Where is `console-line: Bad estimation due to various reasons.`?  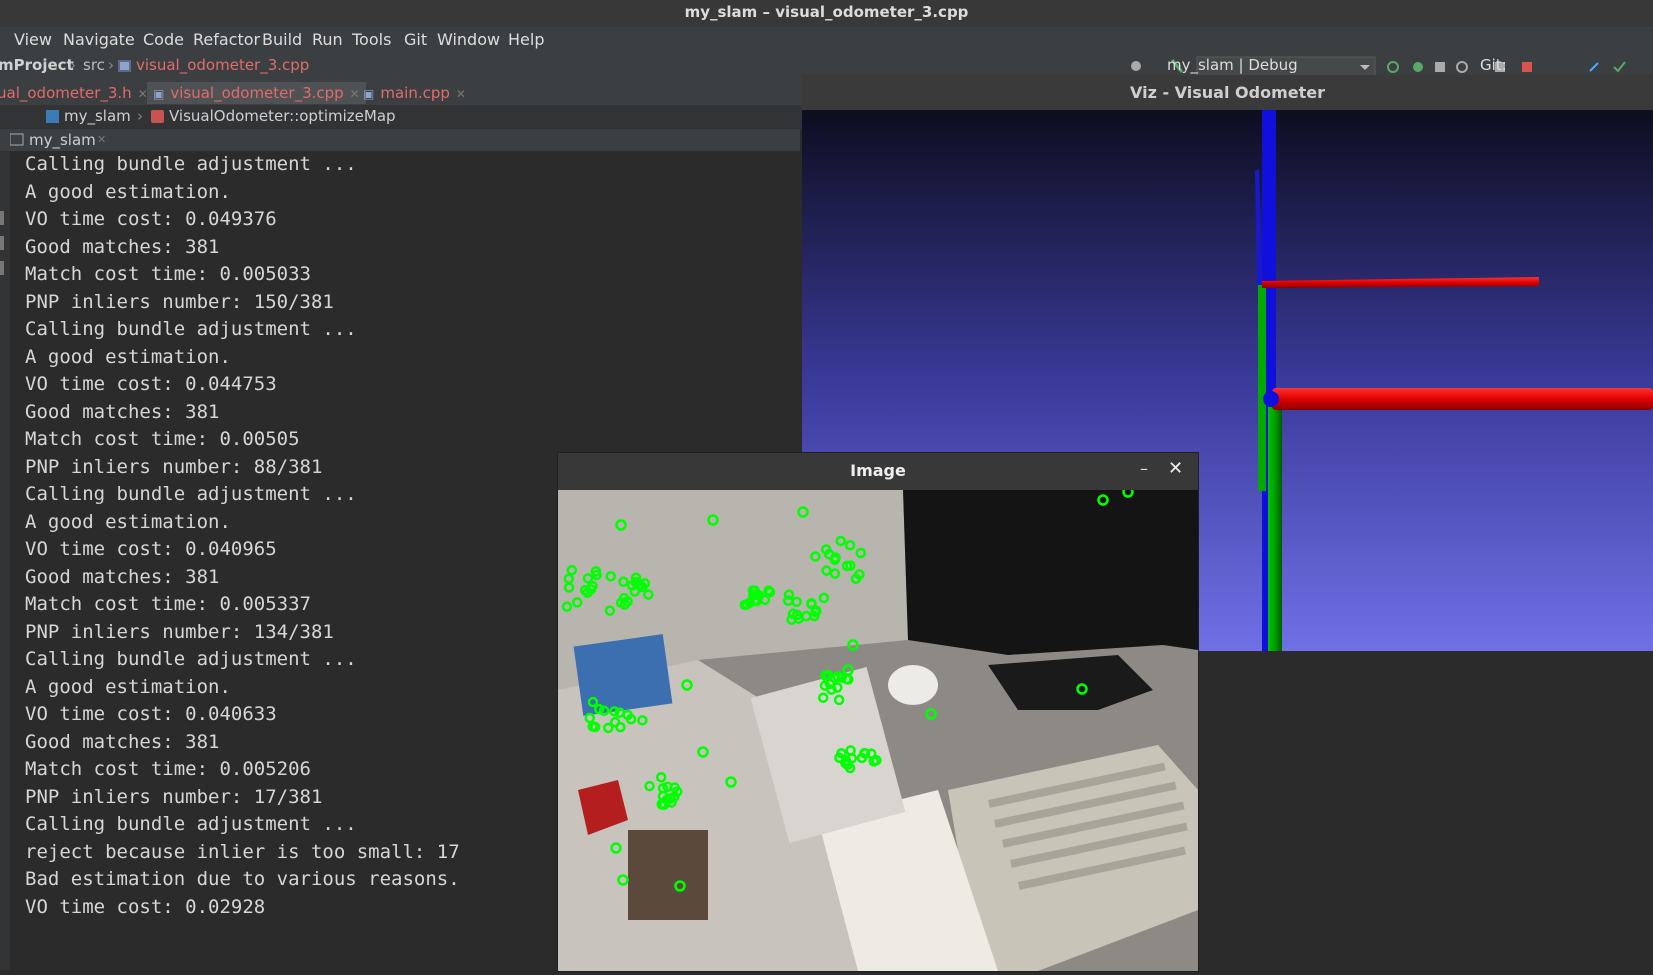 console-line: Bad estimation due to various reasons. is located at coordinates (242, 879).